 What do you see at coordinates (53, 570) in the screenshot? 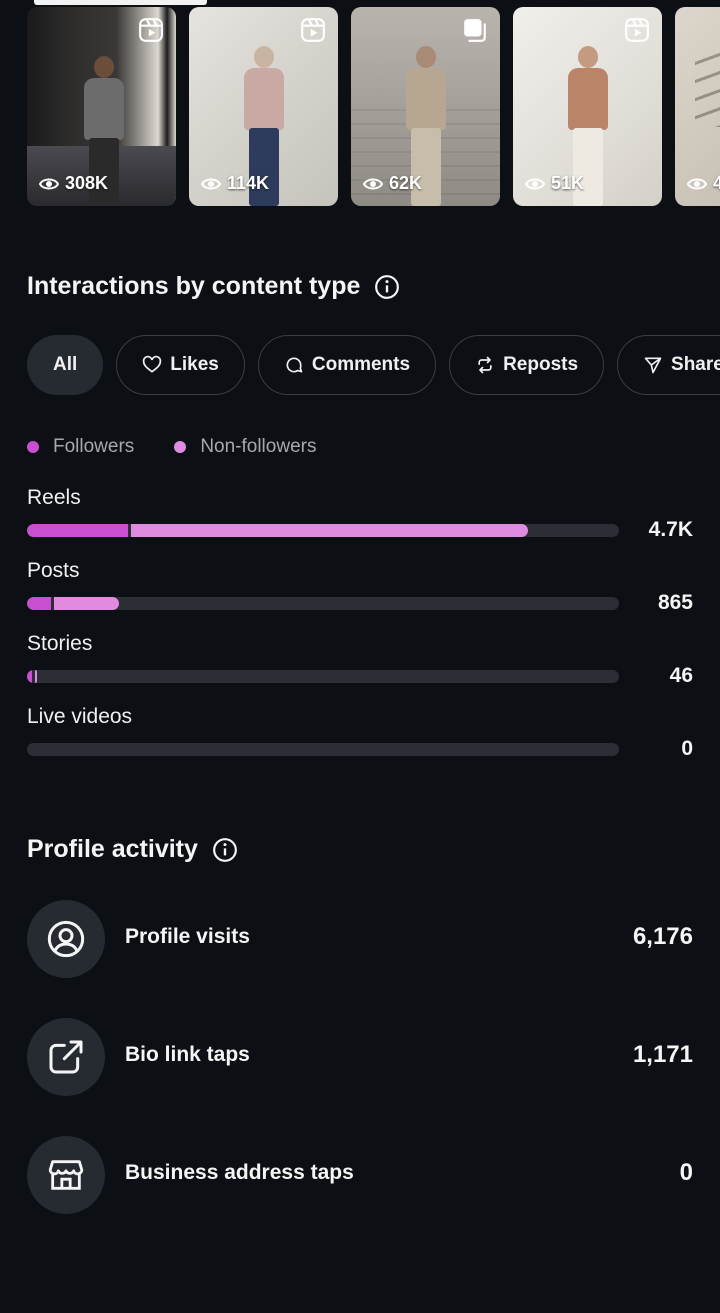
I see `bar-label: Posts` at bounding box center [53, 570].